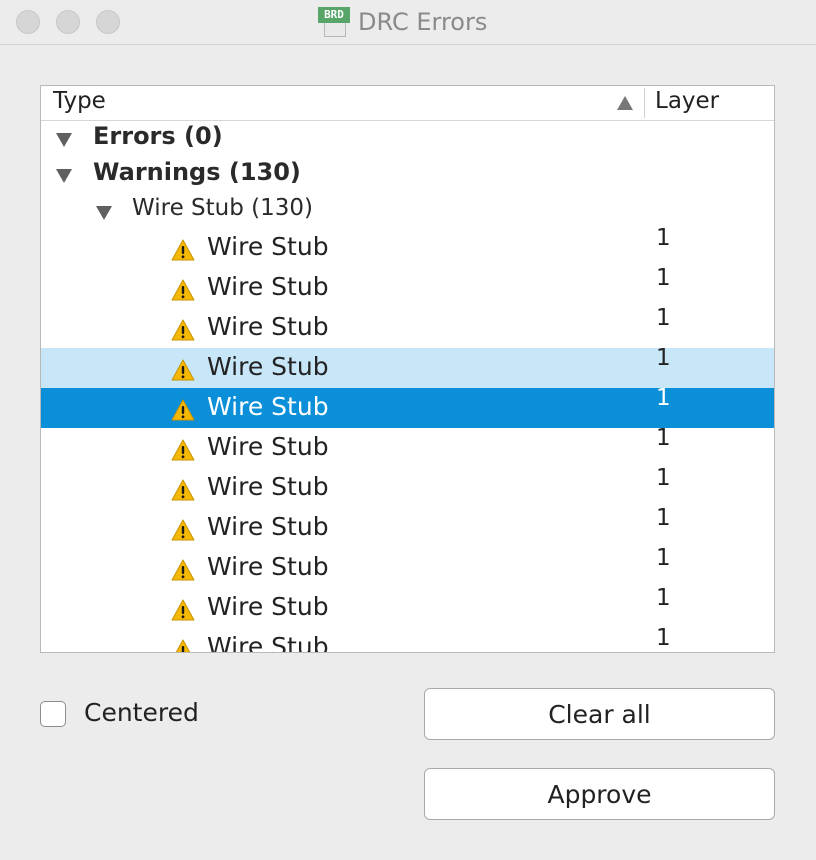 This screenshot has height=860, width=816. Describe the element at coordinates (222, 208) in the screenshot. I see `subgroup-label: Wire Stub (130)` at that location.